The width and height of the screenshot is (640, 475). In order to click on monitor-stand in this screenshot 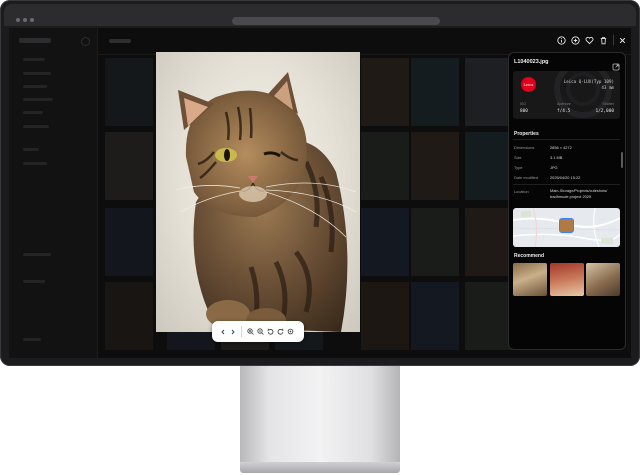, I will do `click(320, 415)`.